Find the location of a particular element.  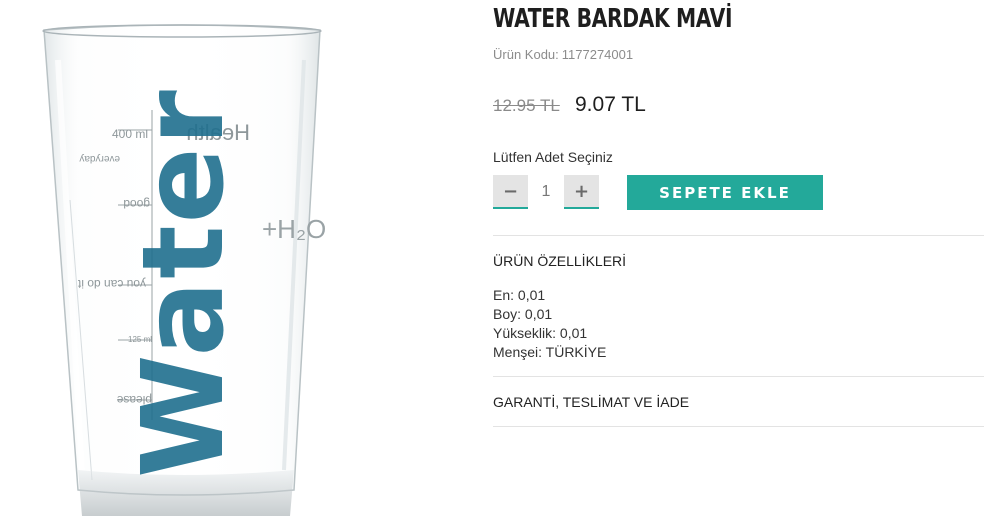

glass-word-h2o: +H₂O is located at coordinates (294, 229).